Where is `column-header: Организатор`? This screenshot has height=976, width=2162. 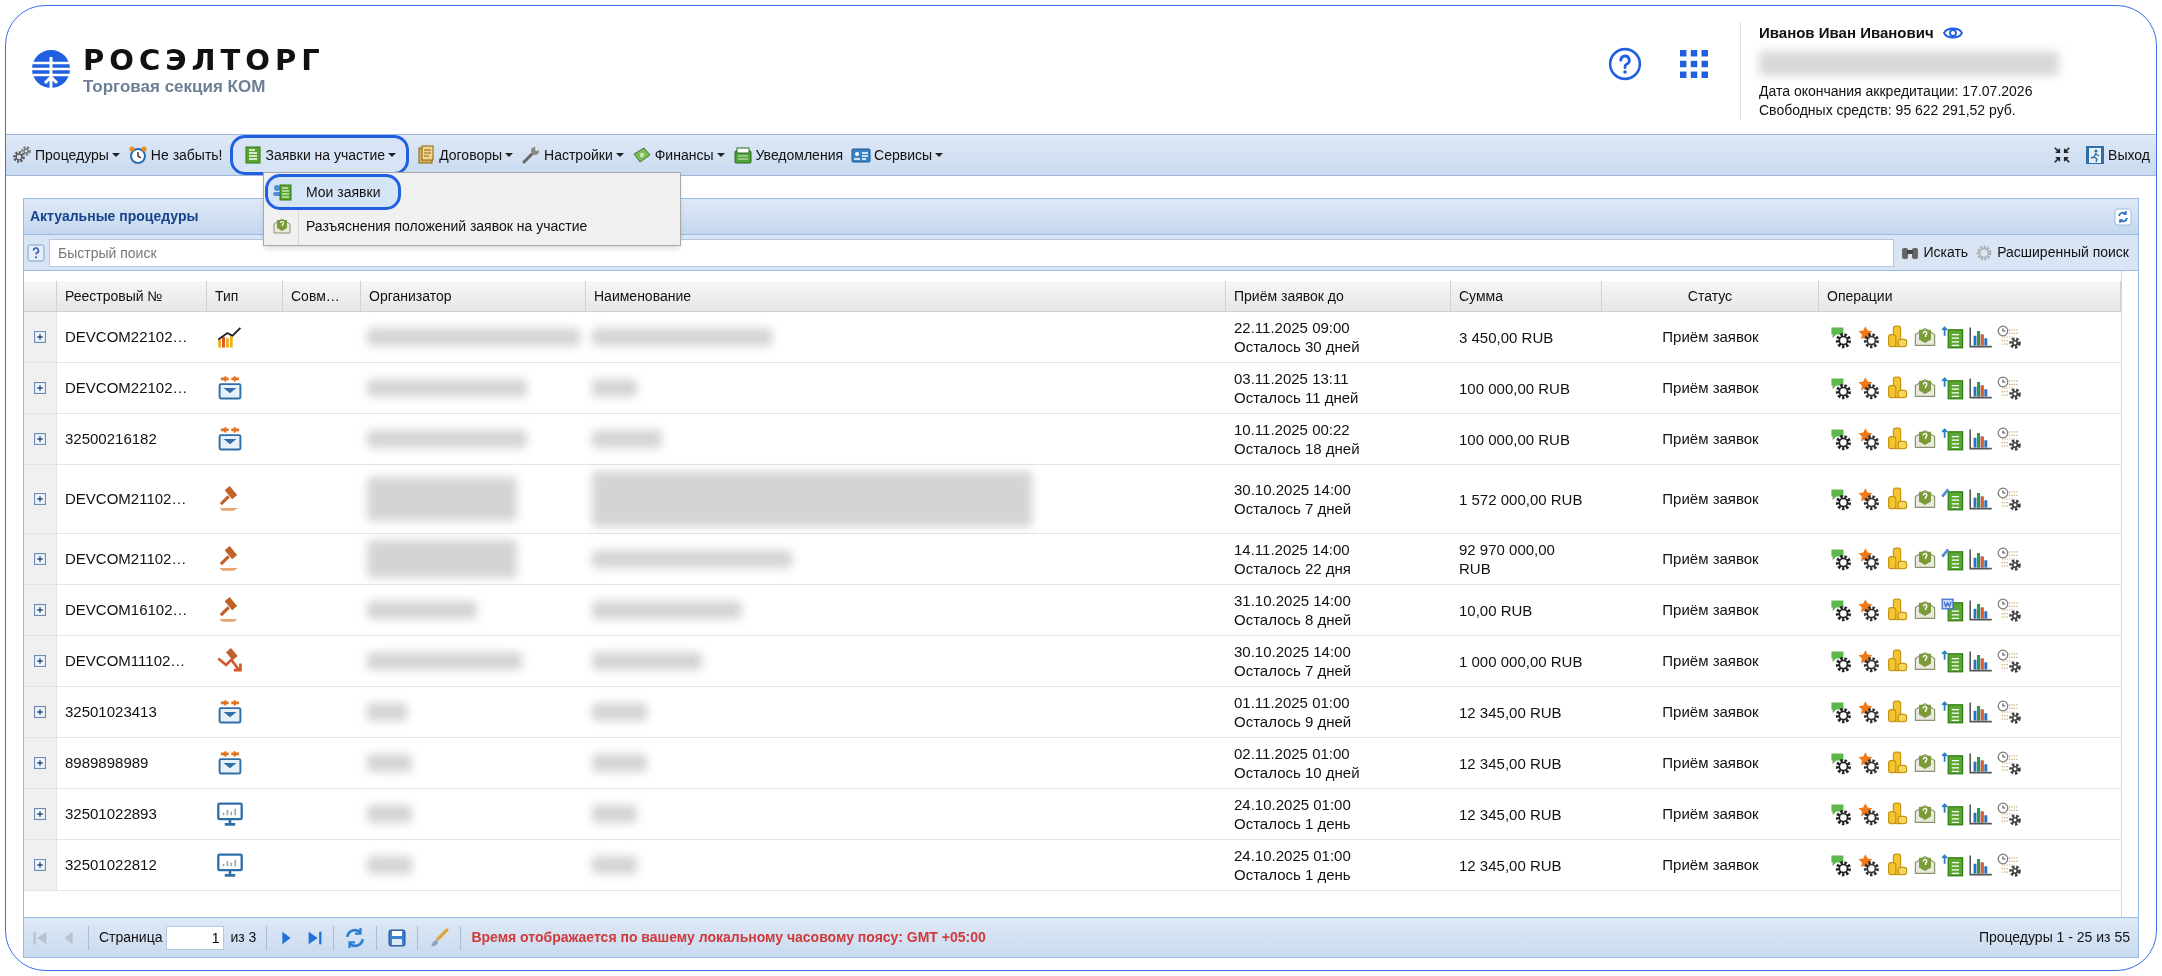 column-header: Организатор is located at coordinates (473, 296).